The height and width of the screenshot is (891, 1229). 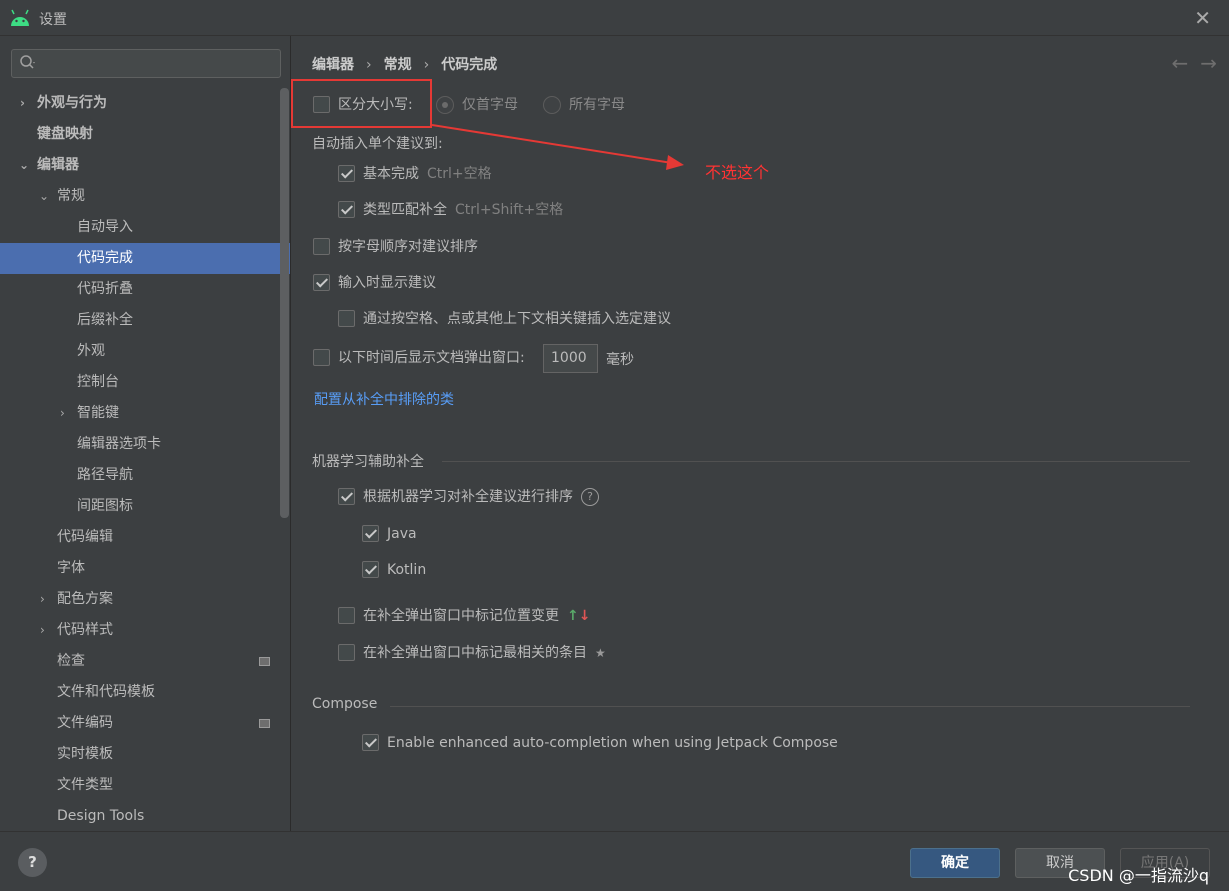 I want to click on sidebar-item-label: 自动导入, so click(x=105, y=227).